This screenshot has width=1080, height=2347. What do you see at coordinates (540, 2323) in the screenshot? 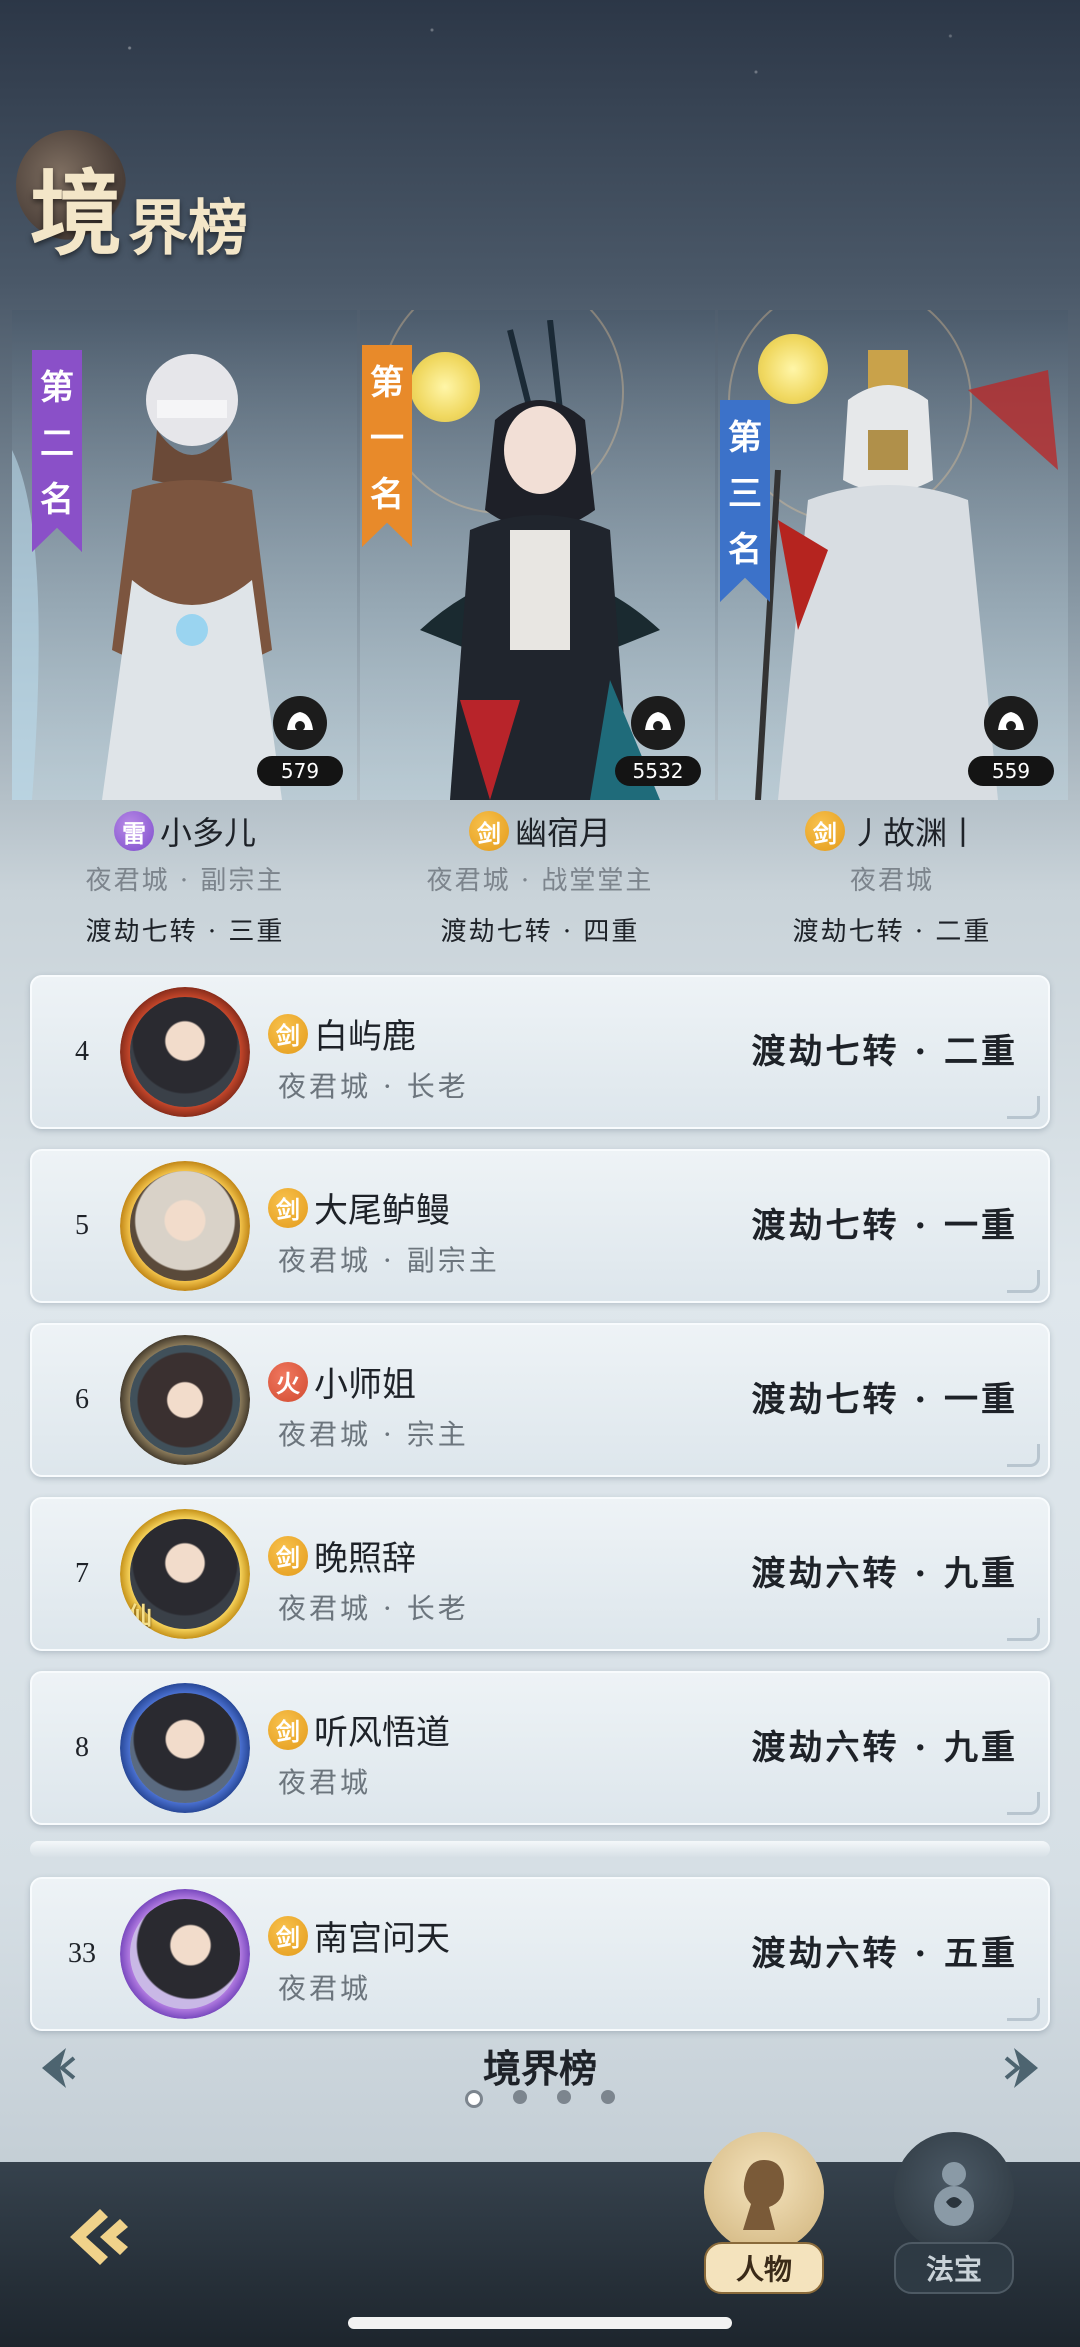
I see `home-indicator` at bounding box center [540, 2323].